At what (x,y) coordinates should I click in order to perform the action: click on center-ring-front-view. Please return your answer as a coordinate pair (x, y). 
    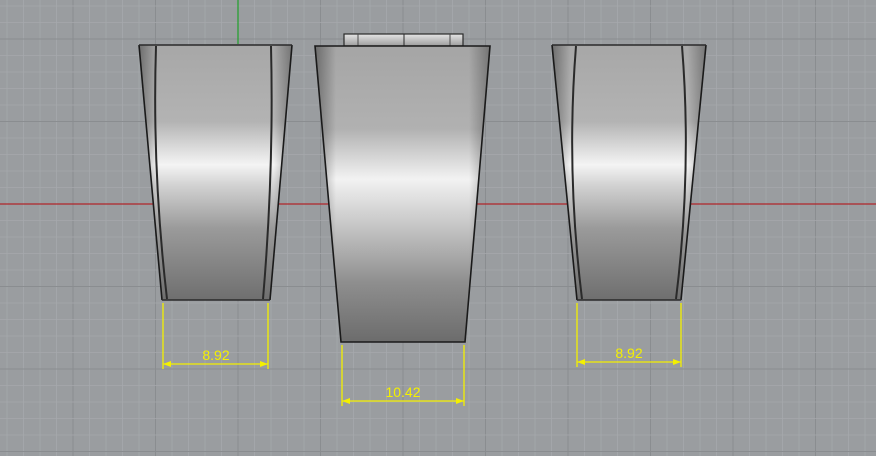
    Looking at the image, I should click on (402, 188).